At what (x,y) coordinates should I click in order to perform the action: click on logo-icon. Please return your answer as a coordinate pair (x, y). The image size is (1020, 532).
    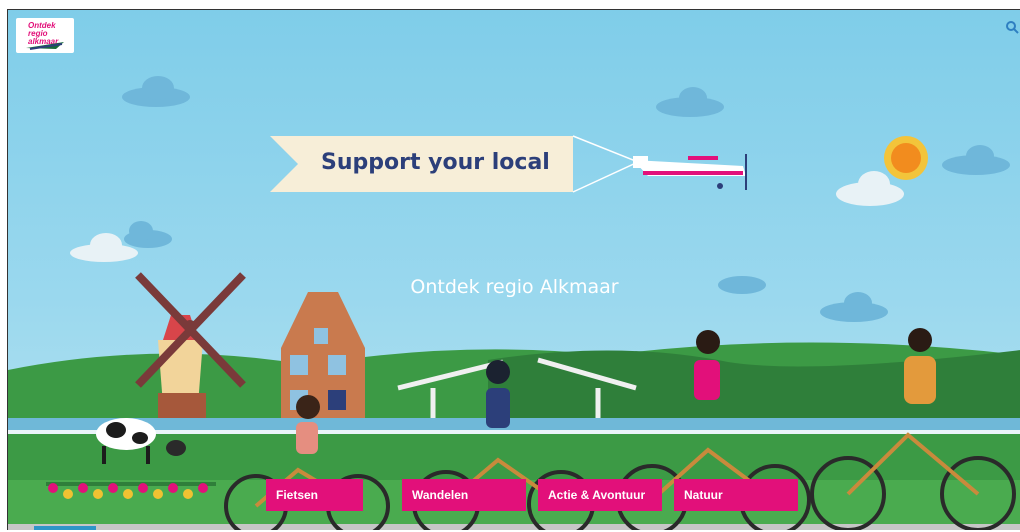
    Looking at the image, I should click on (45, 46).